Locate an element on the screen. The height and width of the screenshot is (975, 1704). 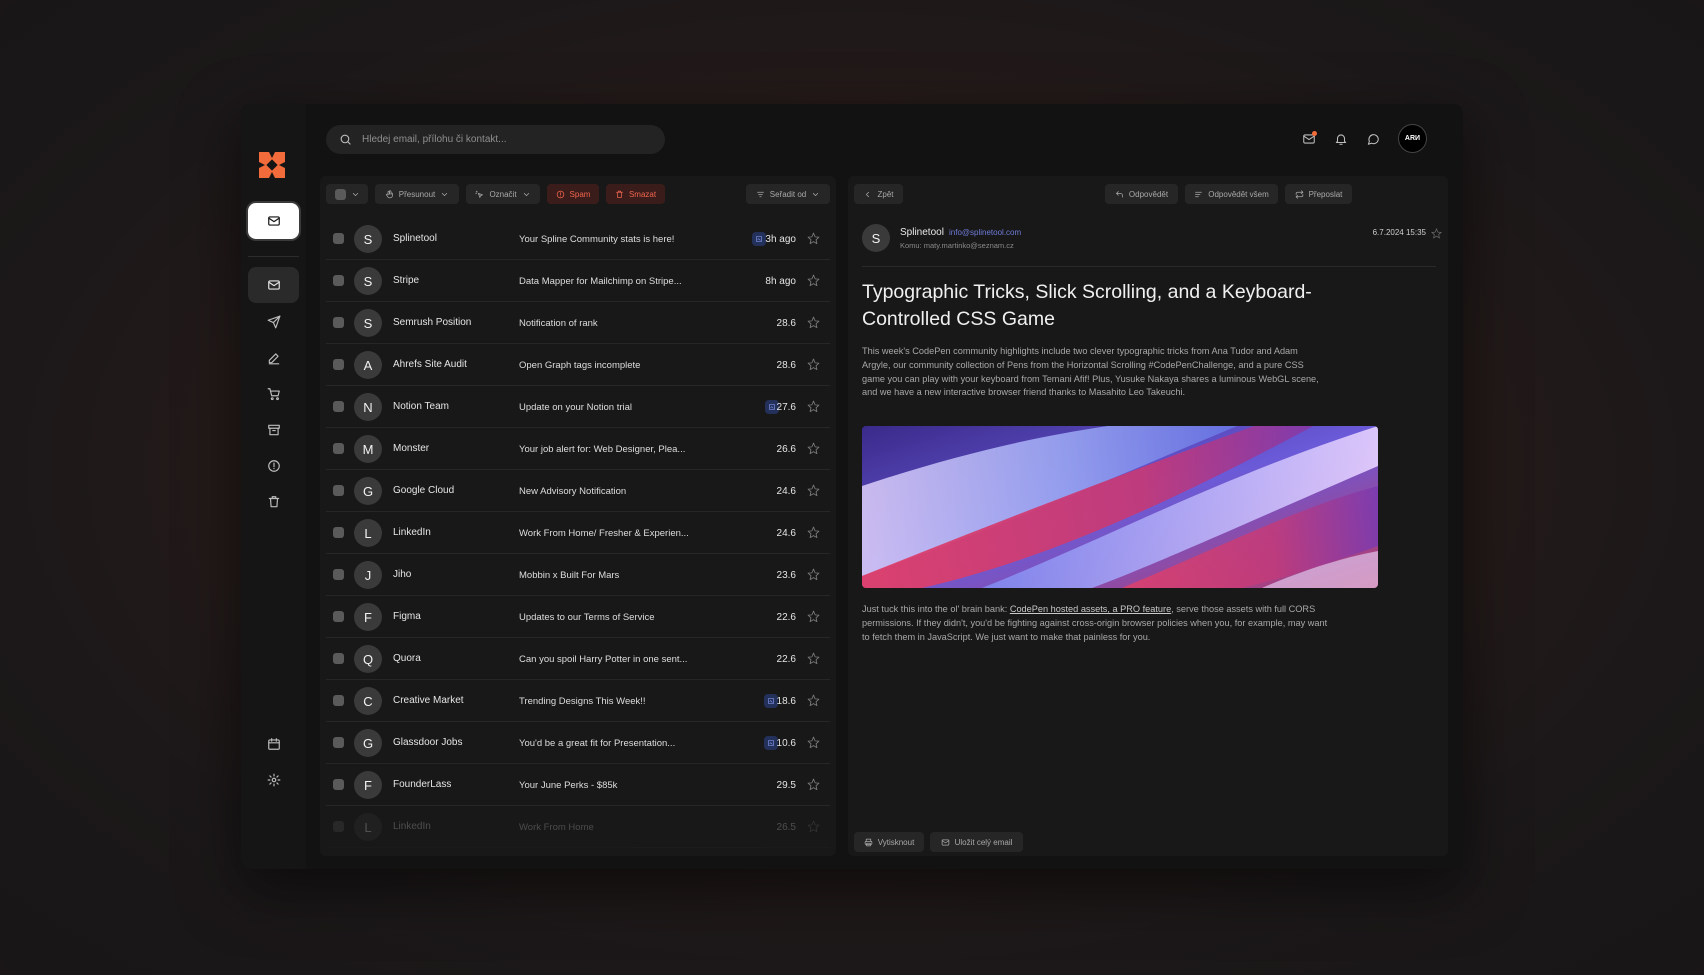
sidebar-item-settings is located at coordinates (273, 780).